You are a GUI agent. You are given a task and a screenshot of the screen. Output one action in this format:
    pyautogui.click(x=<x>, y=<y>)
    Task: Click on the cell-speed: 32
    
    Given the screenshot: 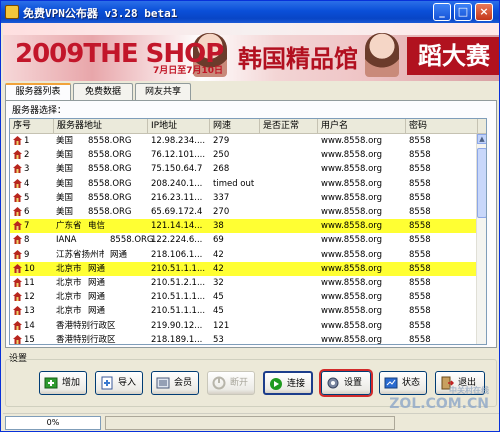 What is the action you would take?
    pyautogui.click(x=218, y=283)
    